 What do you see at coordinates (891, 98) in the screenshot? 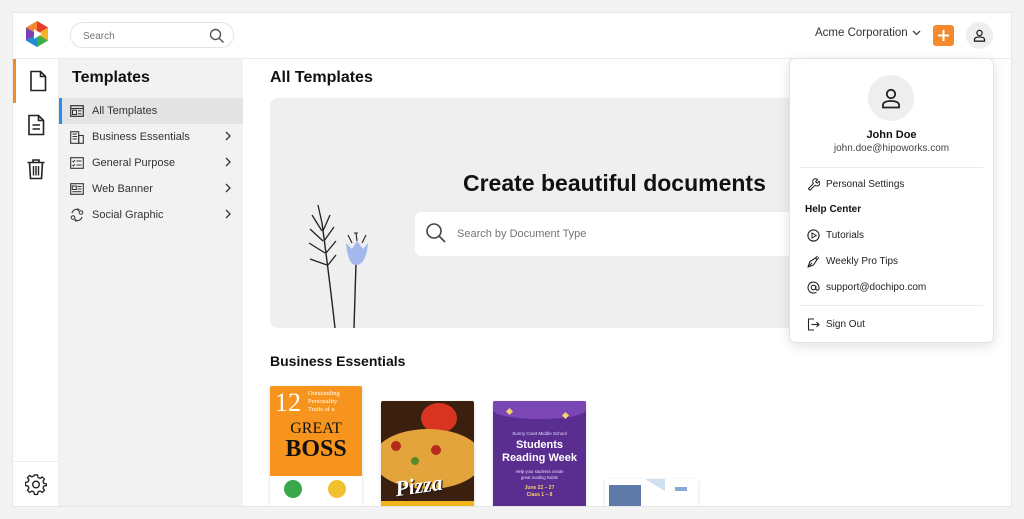
I see `avatar` at bounding box center [891, 98].